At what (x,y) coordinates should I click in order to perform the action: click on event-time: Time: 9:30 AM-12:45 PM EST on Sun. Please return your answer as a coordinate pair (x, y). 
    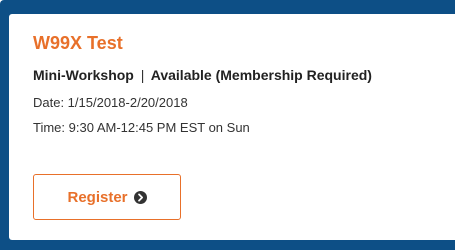
    Looking at the image, I should click on (141, 127).